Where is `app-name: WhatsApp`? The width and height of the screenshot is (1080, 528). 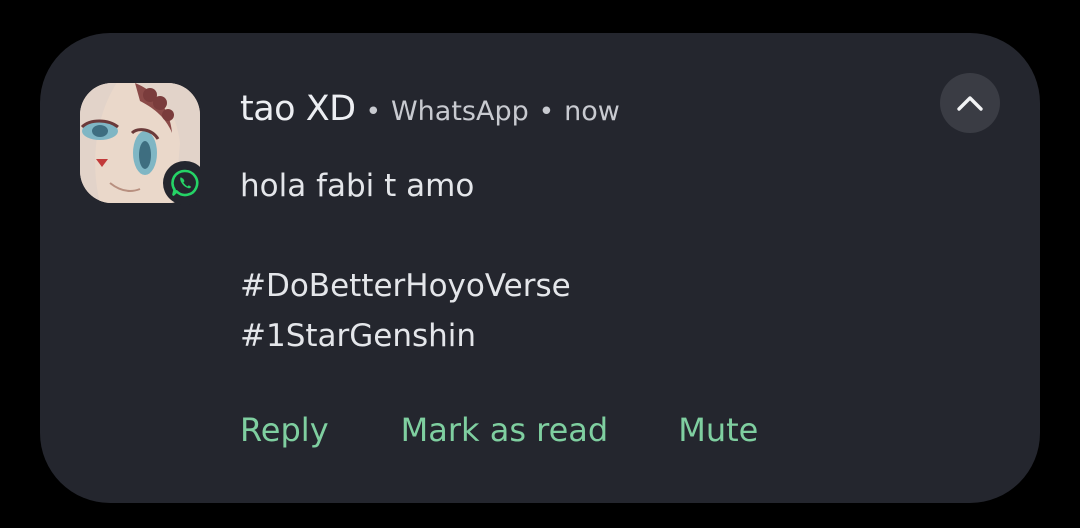 app-name: WhatsApp is located at coordinates (459, 111).